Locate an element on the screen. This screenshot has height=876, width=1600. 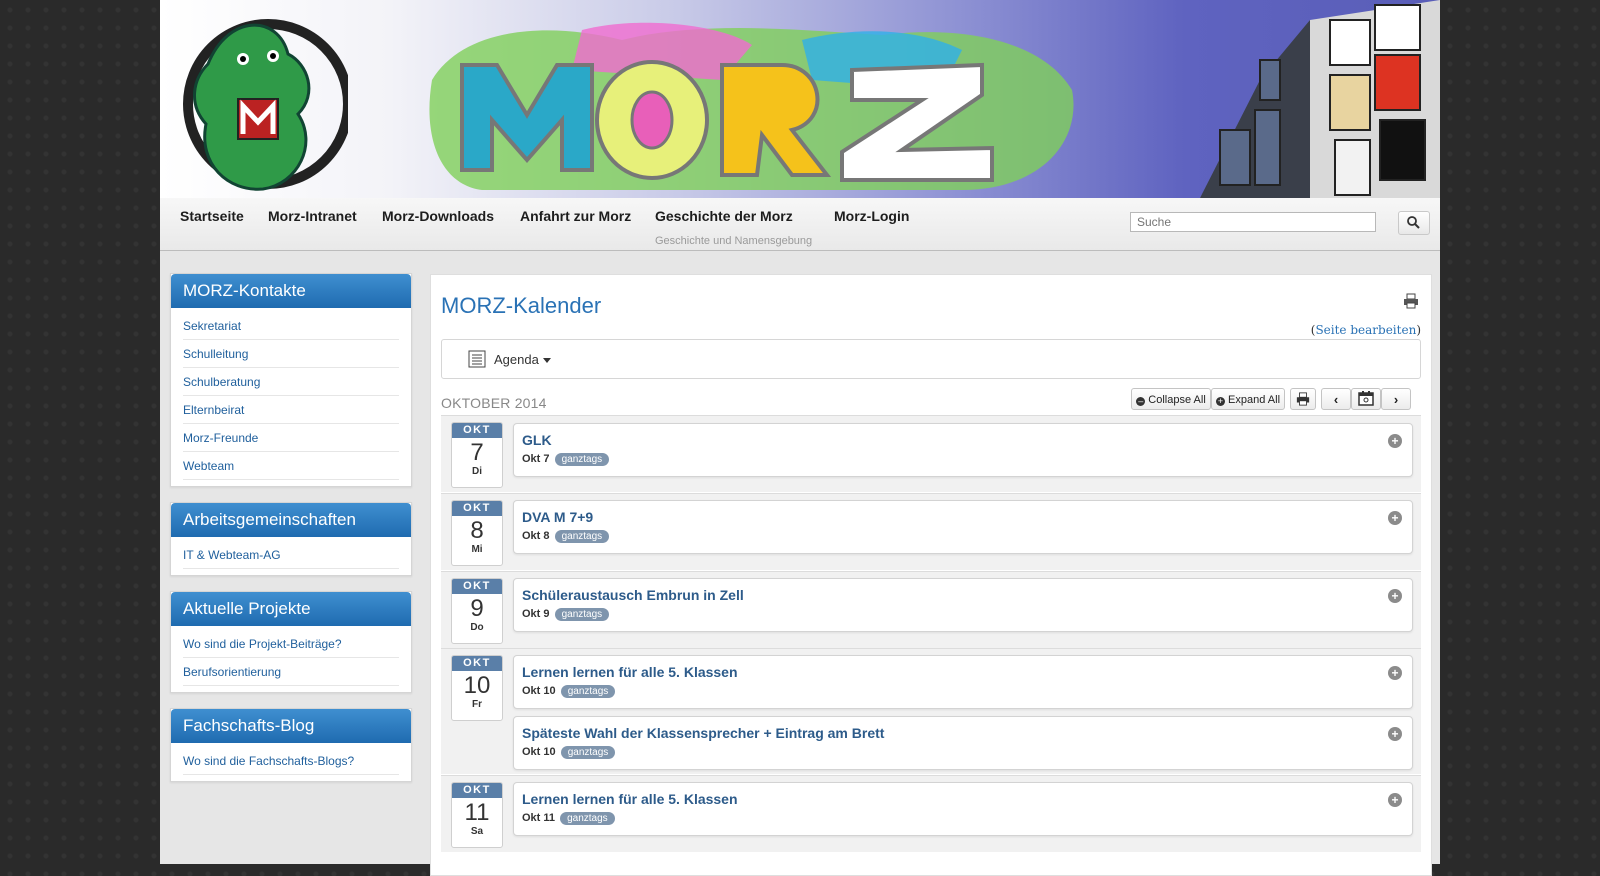
page-title: MORZ-Kalender is located at coordinates (521, 305).